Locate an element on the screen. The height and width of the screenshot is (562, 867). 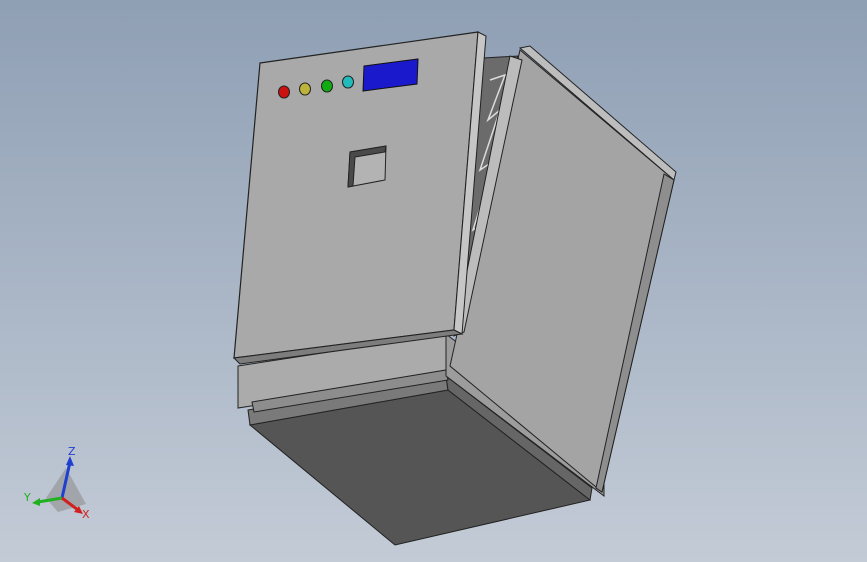
x-axis-label: X is located at coordinates (86, 514).